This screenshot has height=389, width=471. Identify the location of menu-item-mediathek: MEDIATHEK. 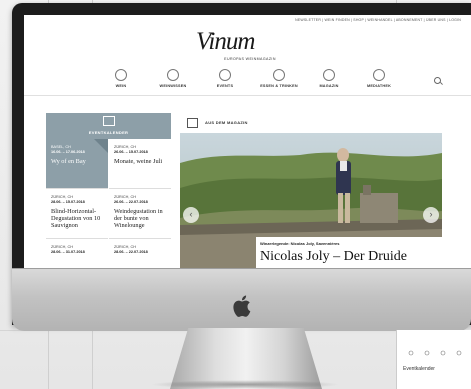
(379, 78).